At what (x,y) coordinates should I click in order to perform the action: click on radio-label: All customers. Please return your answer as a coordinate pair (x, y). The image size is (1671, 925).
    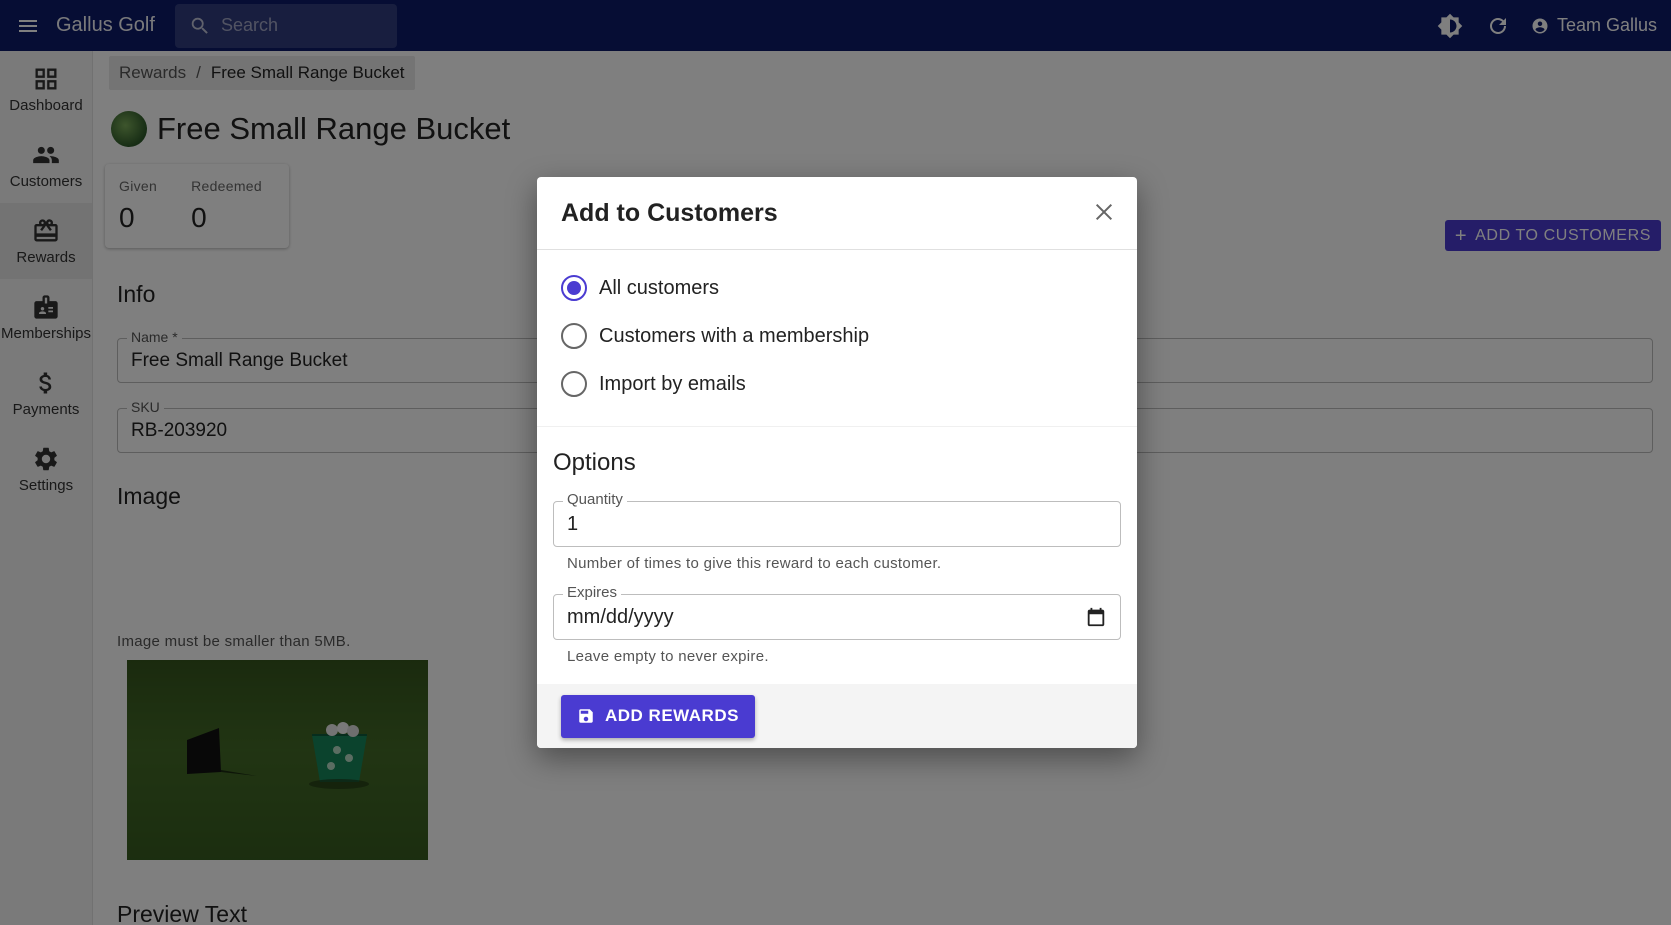
    Looking at the image, I should click on (659, 287).